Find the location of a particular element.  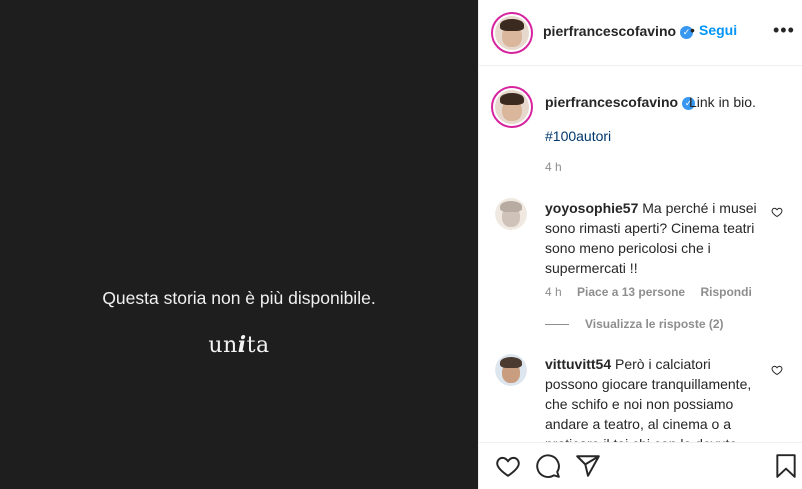

comment-meta: 4 h Piace a 13 persone Rispondi is located at coordinates (654, 292).